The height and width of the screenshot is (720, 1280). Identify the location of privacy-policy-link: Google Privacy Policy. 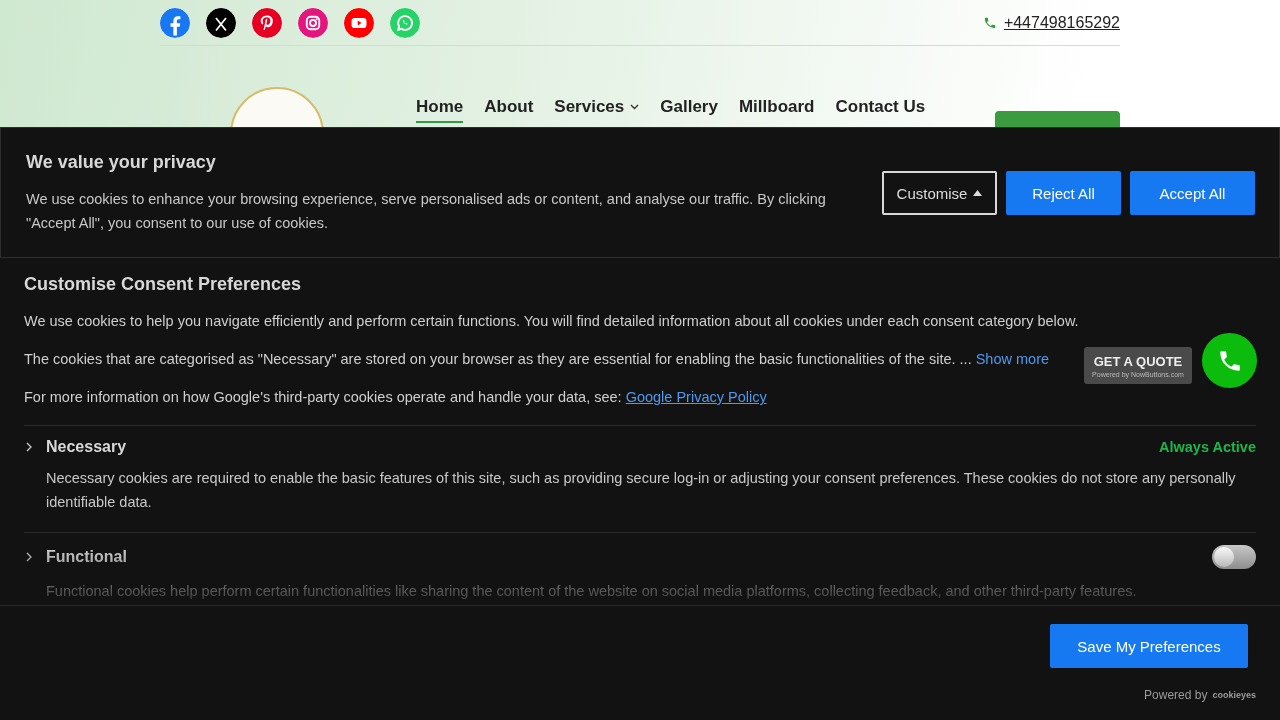
(696, 397).